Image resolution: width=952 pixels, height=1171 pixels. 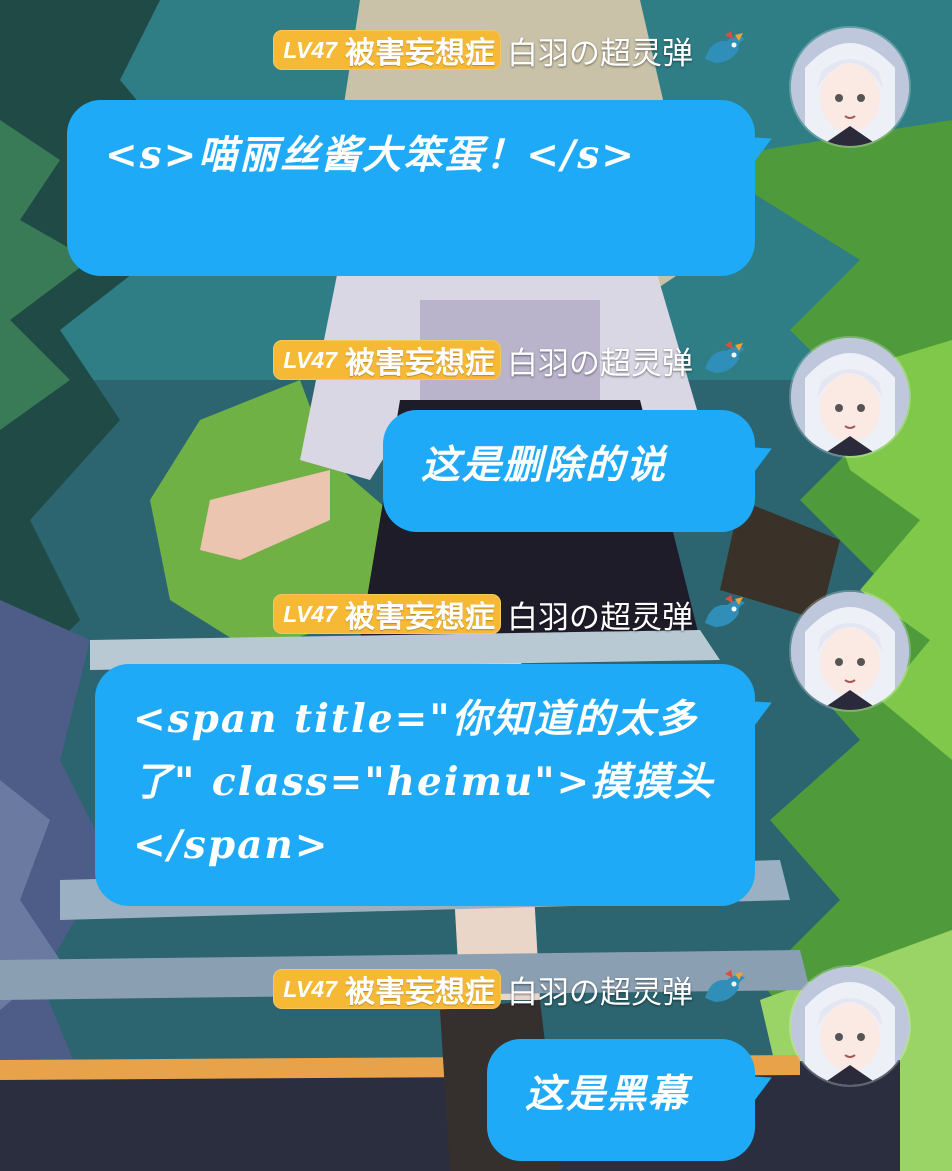 I want to click on message-bubble: 这是删除的说, so click(x=569, y=471).